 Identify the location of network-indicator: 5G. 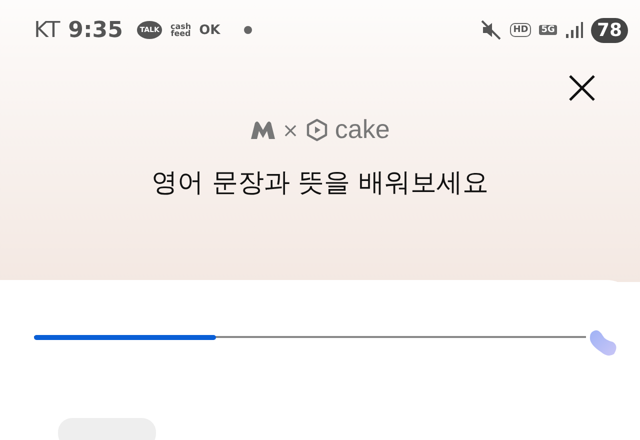
(548, 30).